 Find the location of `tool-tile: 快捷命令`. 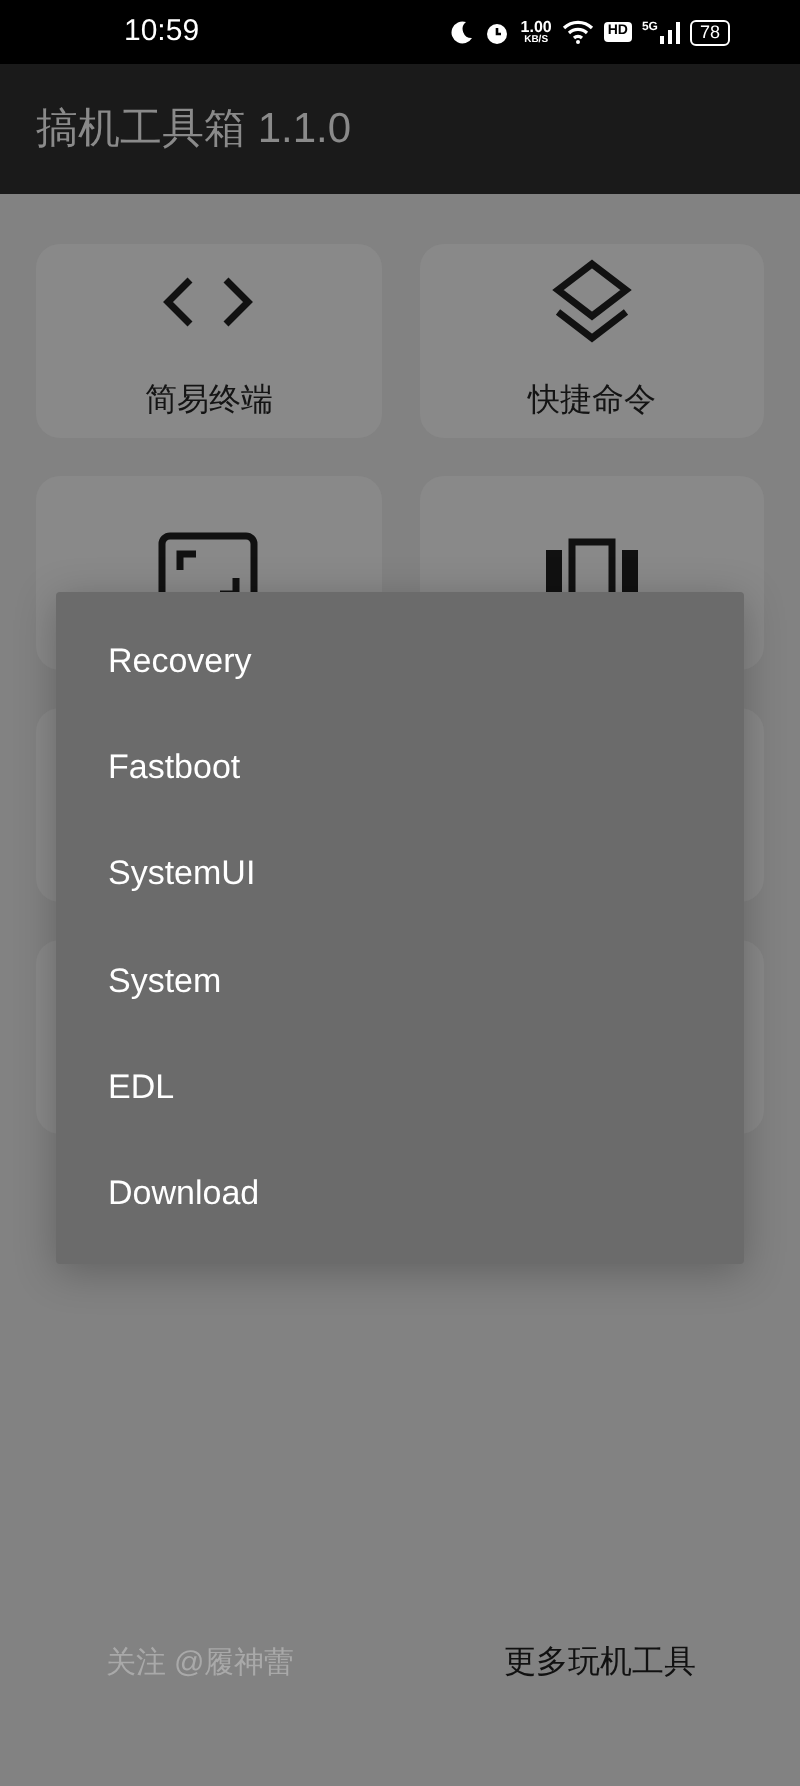

tool-tile: 快捷命令 is located at coordinates (591, 341).